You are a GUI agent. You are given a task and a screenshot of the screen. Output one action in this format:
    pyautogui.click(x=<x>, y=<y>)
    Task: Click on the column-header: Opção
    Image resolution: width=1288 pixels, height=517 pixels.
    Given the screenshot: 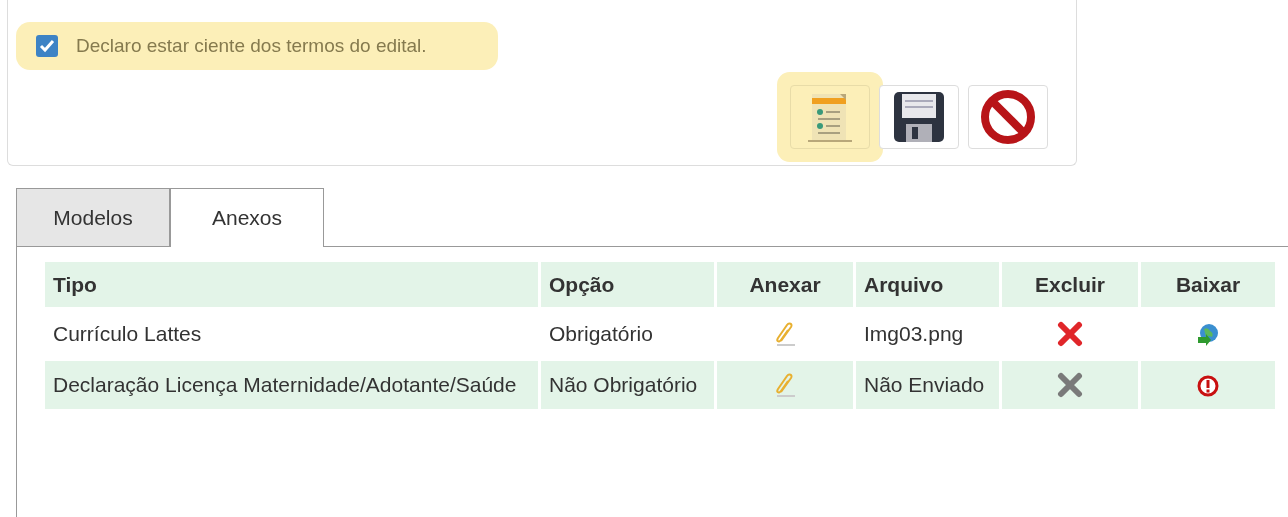 What is the action you would take?
    pyautogui.click(x=627, y=284)
    